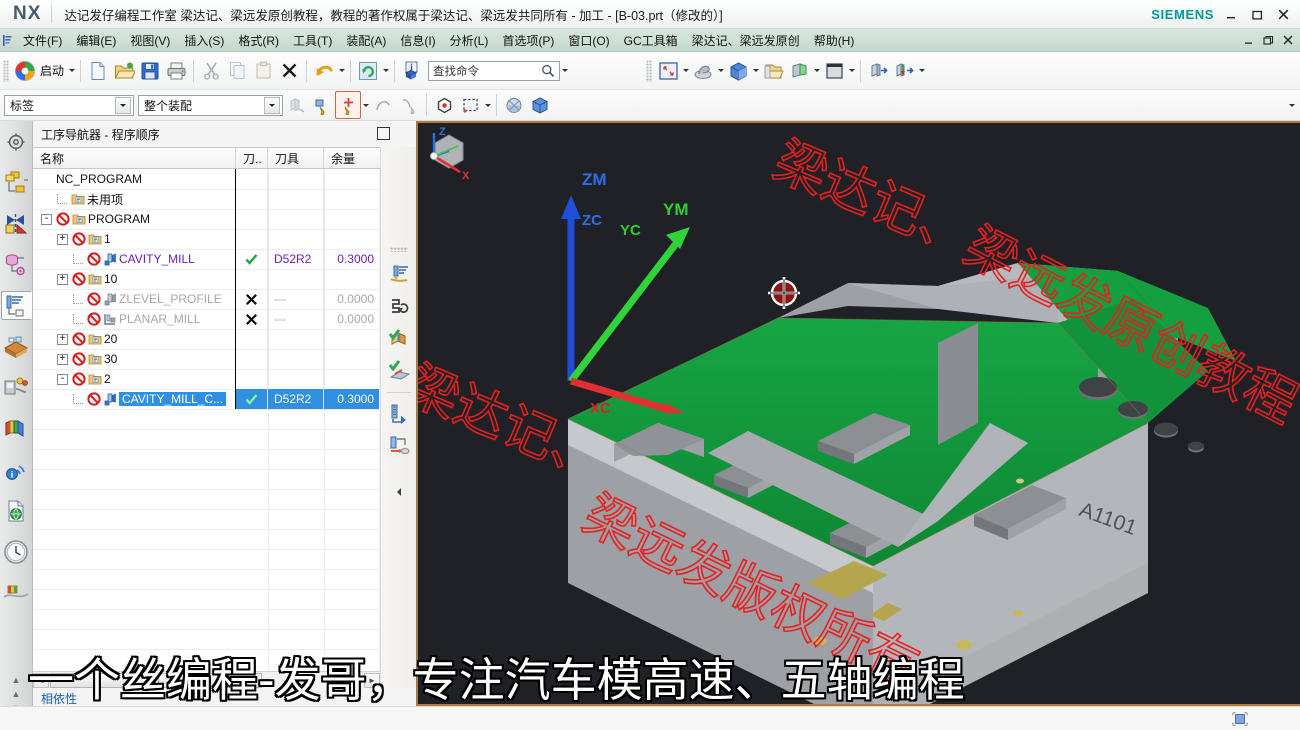 This screenshot has height=730, width=1300. Describe the element at coordinates (399, 339) in the screenshot. I see `verify-toolpath-icon` at that location.